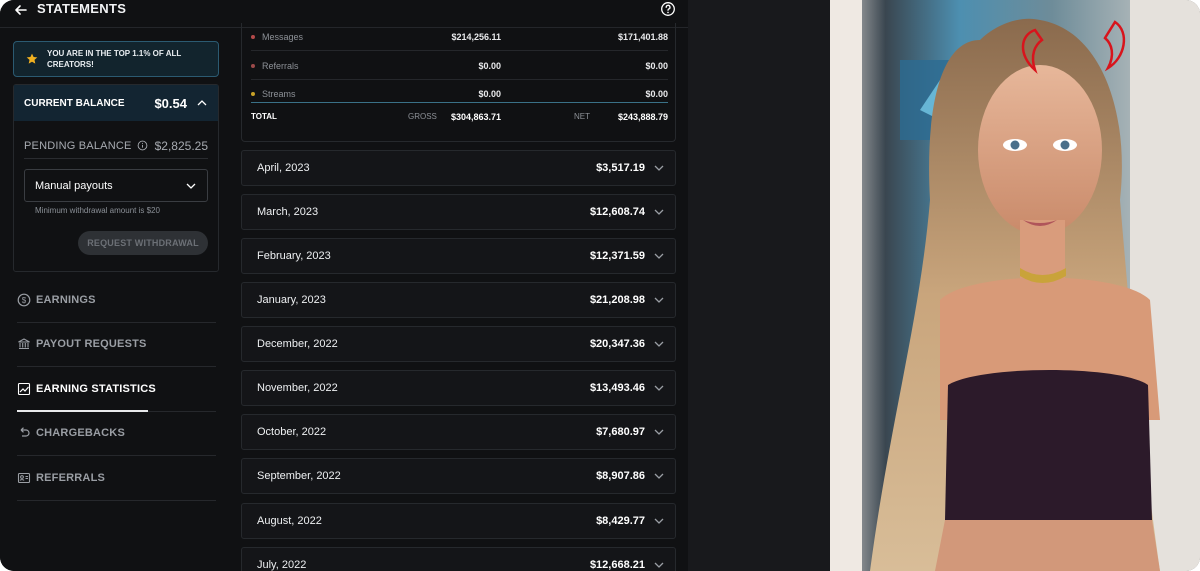  What do you see at coordinates (292, 432) in the screenshot?
I see `month-name: October, 2022` at bounding box center [292, 432].